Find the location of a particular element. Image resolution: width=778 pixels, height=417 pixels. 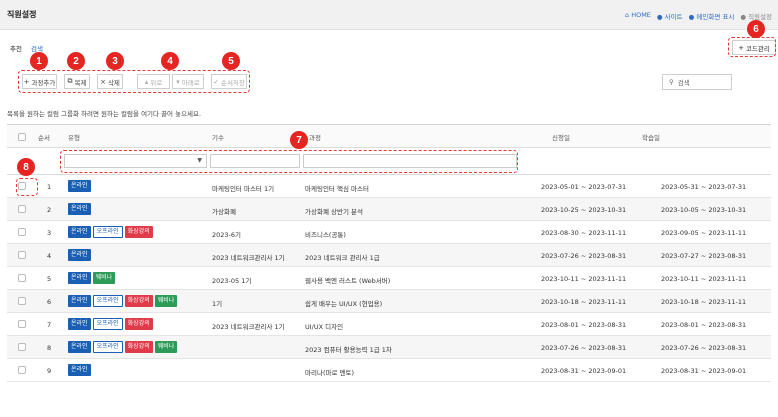

row-term: 2023-6기 is located at coordinates (227, 235).